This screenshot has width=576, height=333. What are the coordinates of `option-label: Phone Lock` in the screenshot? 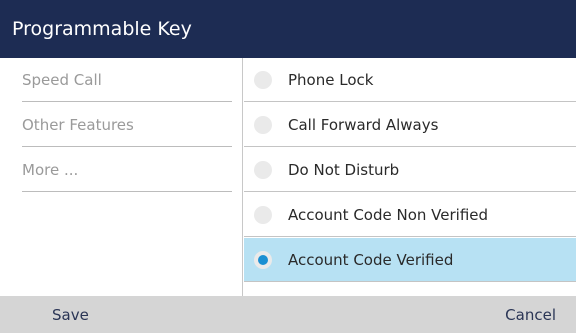 It's located at (331, 79).